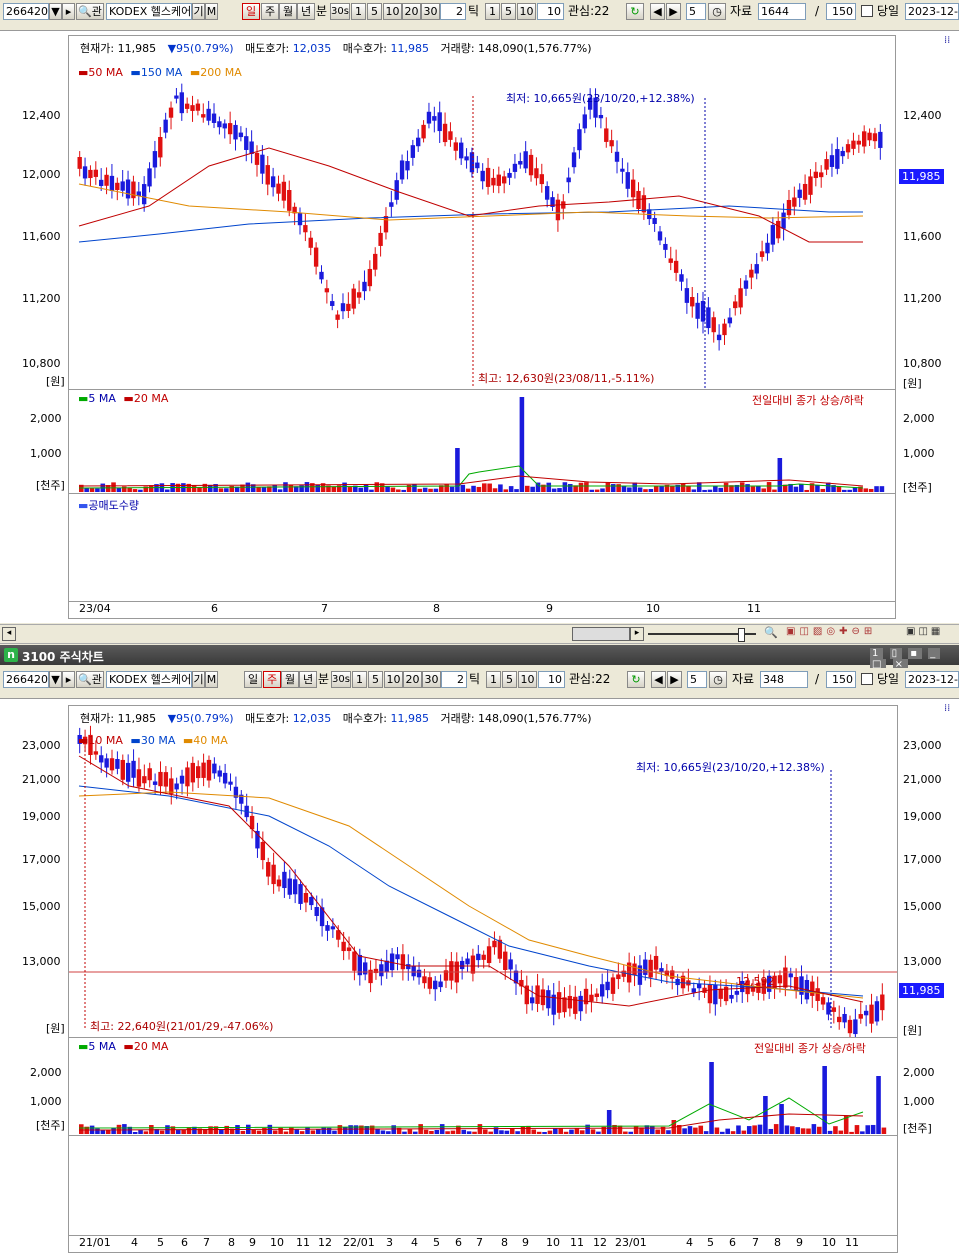  What do you see at coordinates (41, 859) in the screenshot?
I see `y-tick: 17,000` at bounding box center [41, 859].